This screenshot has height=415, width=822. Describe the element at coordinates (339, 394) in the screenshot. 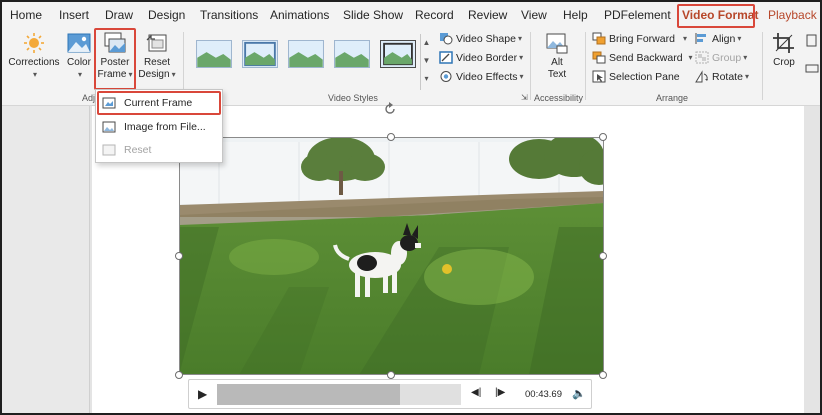

I see `progress-bar` at that location.